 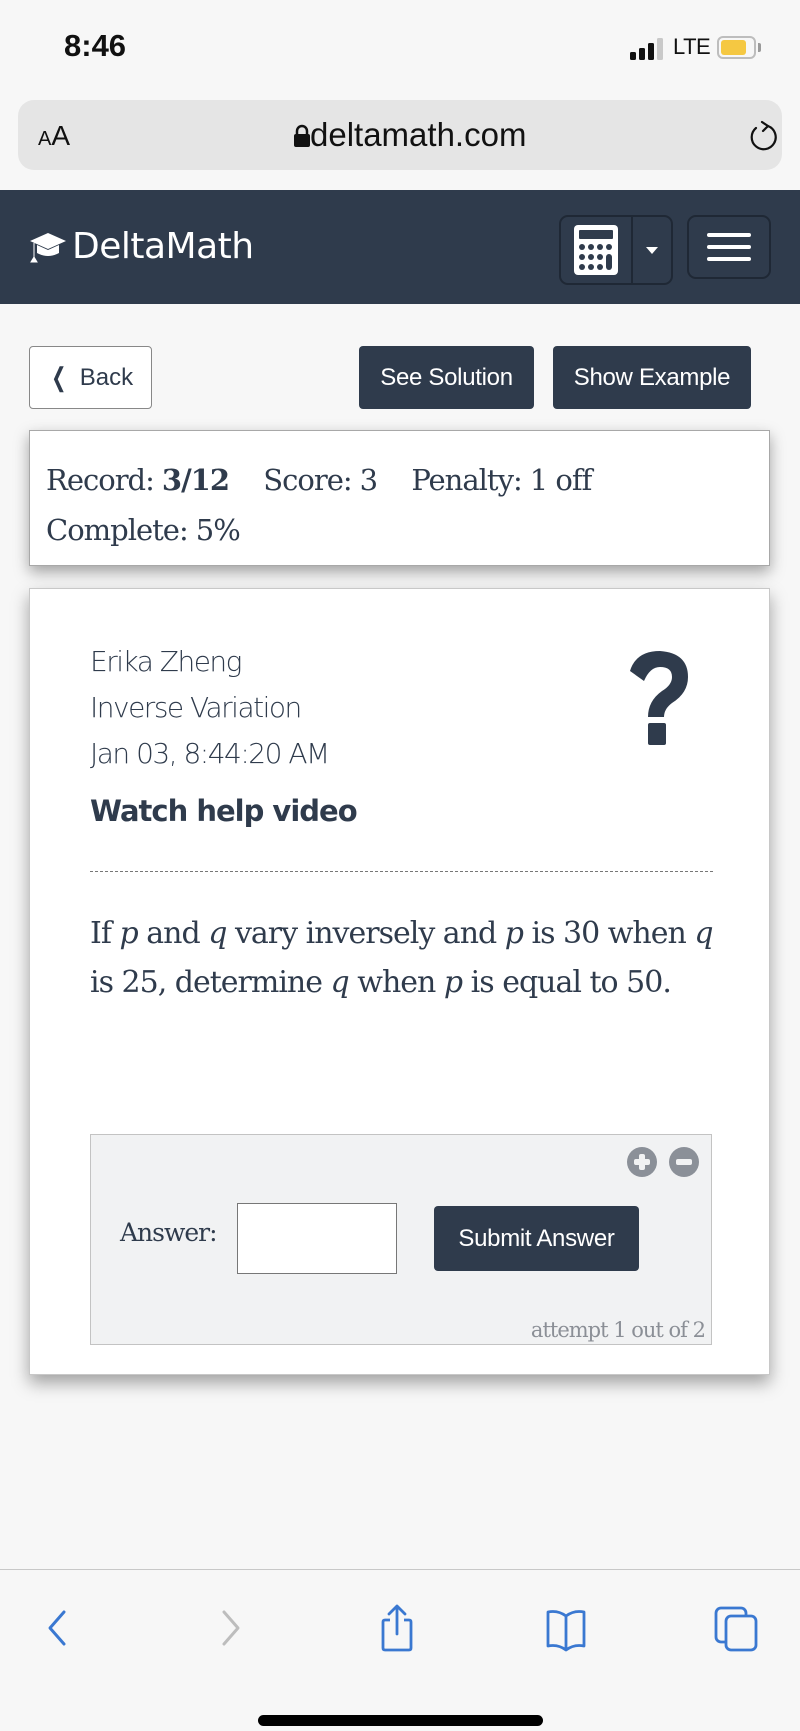 What do you see at coordinates (418, 135) in the screenshot?
I see `url-text: deltamath.com` at bounding box center [418, 135].